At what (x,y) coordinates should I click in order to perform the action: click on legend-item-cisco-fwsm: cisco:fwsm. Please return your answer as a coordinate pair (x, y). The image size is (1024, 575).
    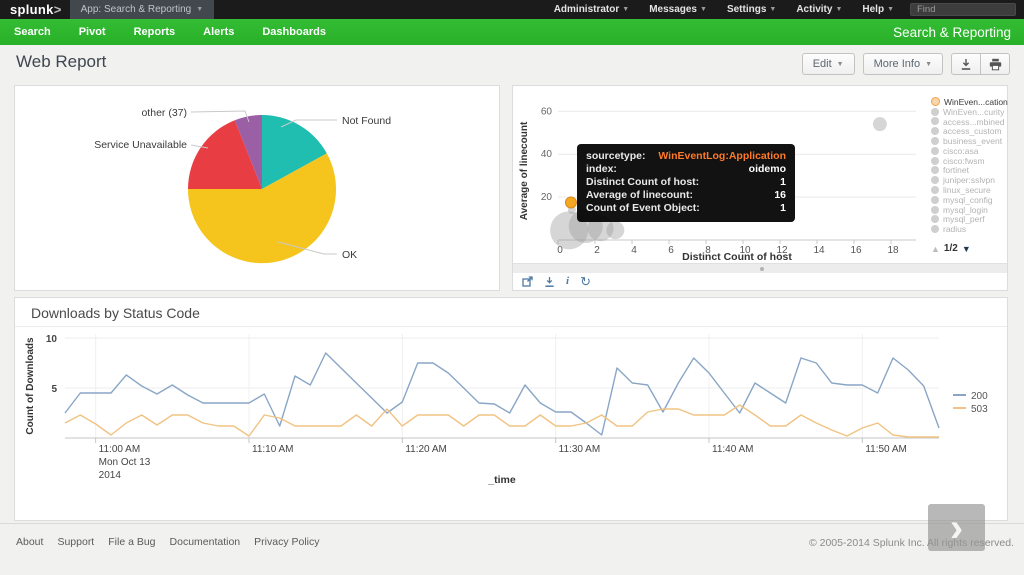
    Looking at the image, I should click on (969, 161).